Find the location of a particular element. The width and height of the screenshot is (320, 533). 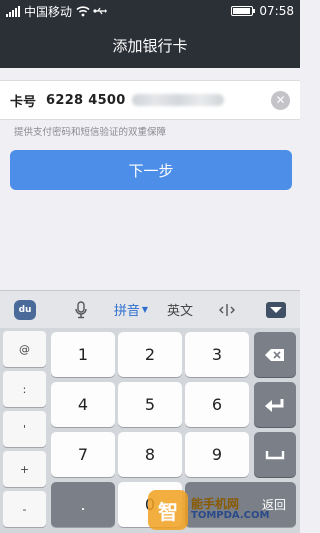

pinyin-label: 拼音 is located at coordinates (126, 311).